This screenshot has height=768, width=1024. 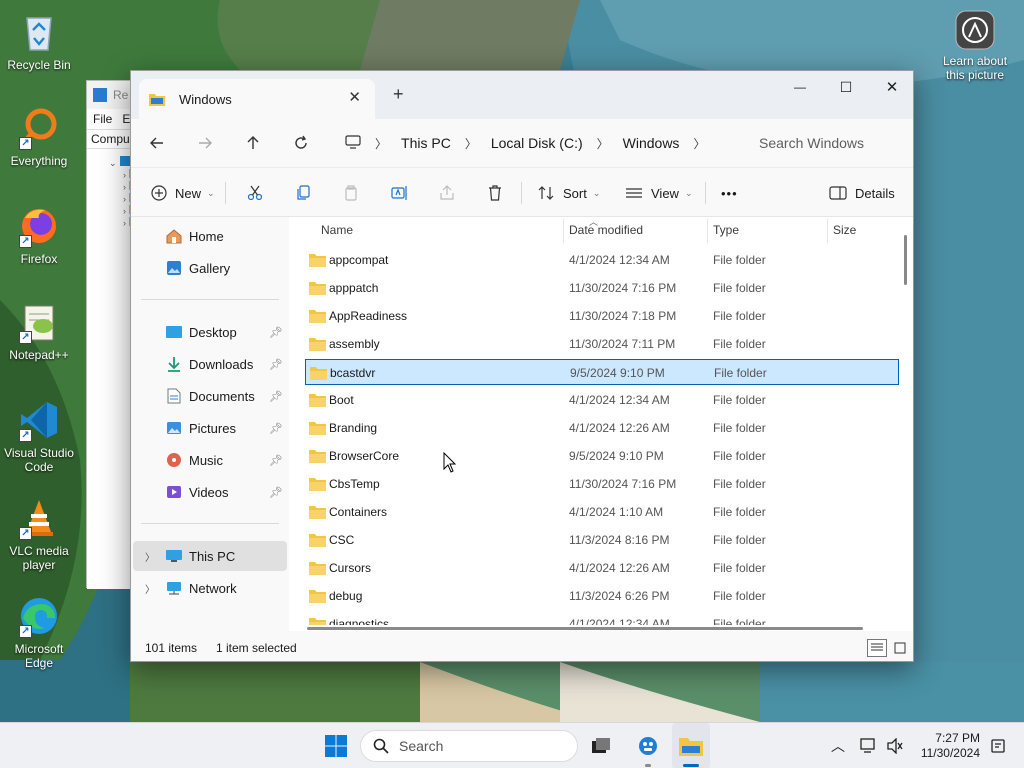 I want to click on file-row: bcastdvr 9/5/2024 9:10 PM File folder, so click(x=602, y=372).